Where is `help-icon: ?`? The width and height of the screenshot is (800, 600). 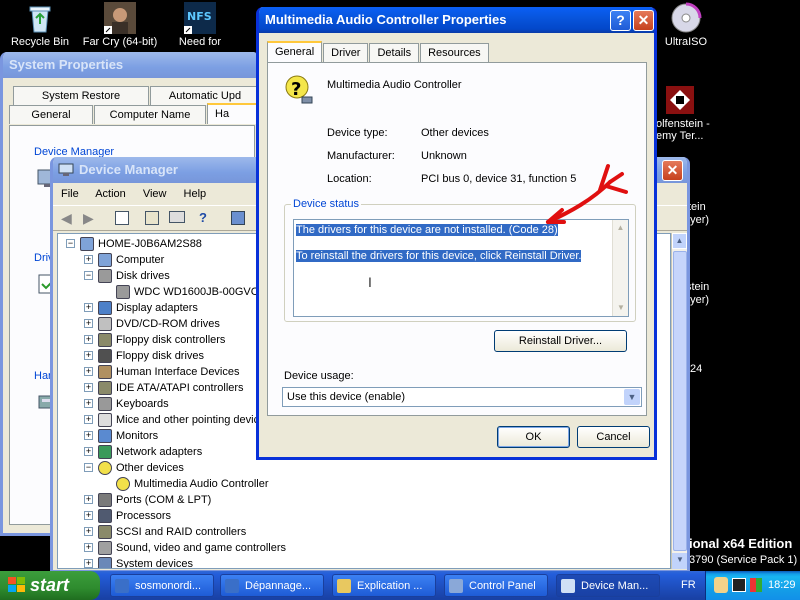
help-icon: ? is located at coordinates (206, 218).